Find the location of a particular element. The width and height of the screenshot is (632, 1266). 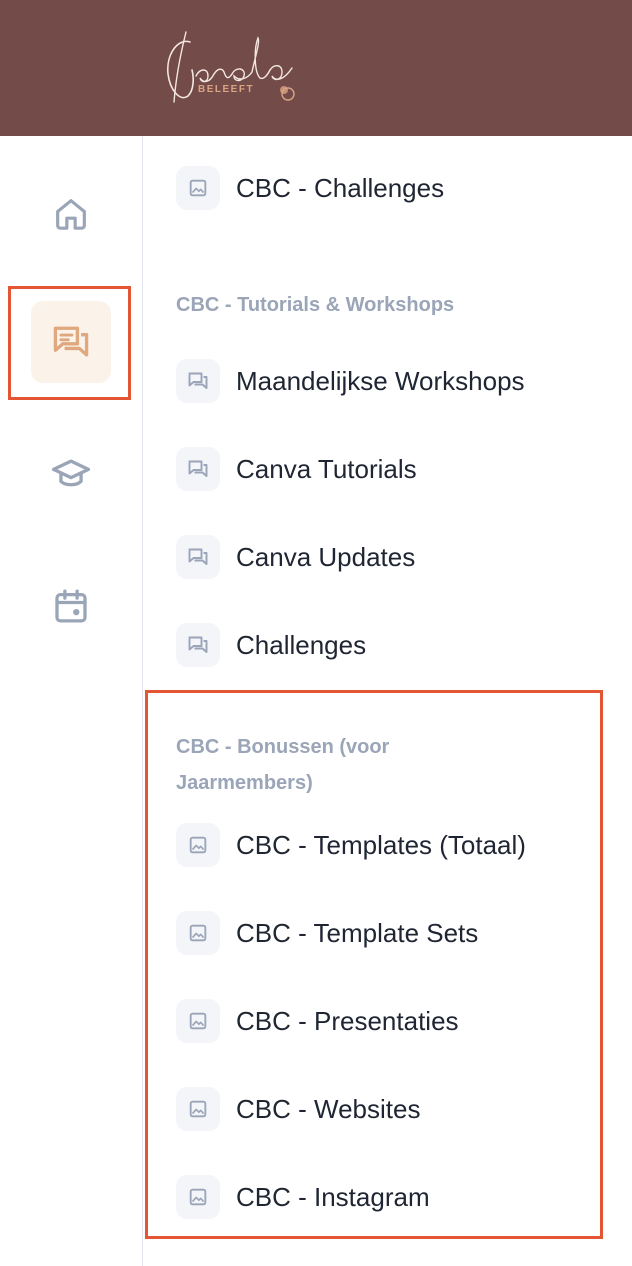

sidebar-item-home is located at coordinates (71, 214).